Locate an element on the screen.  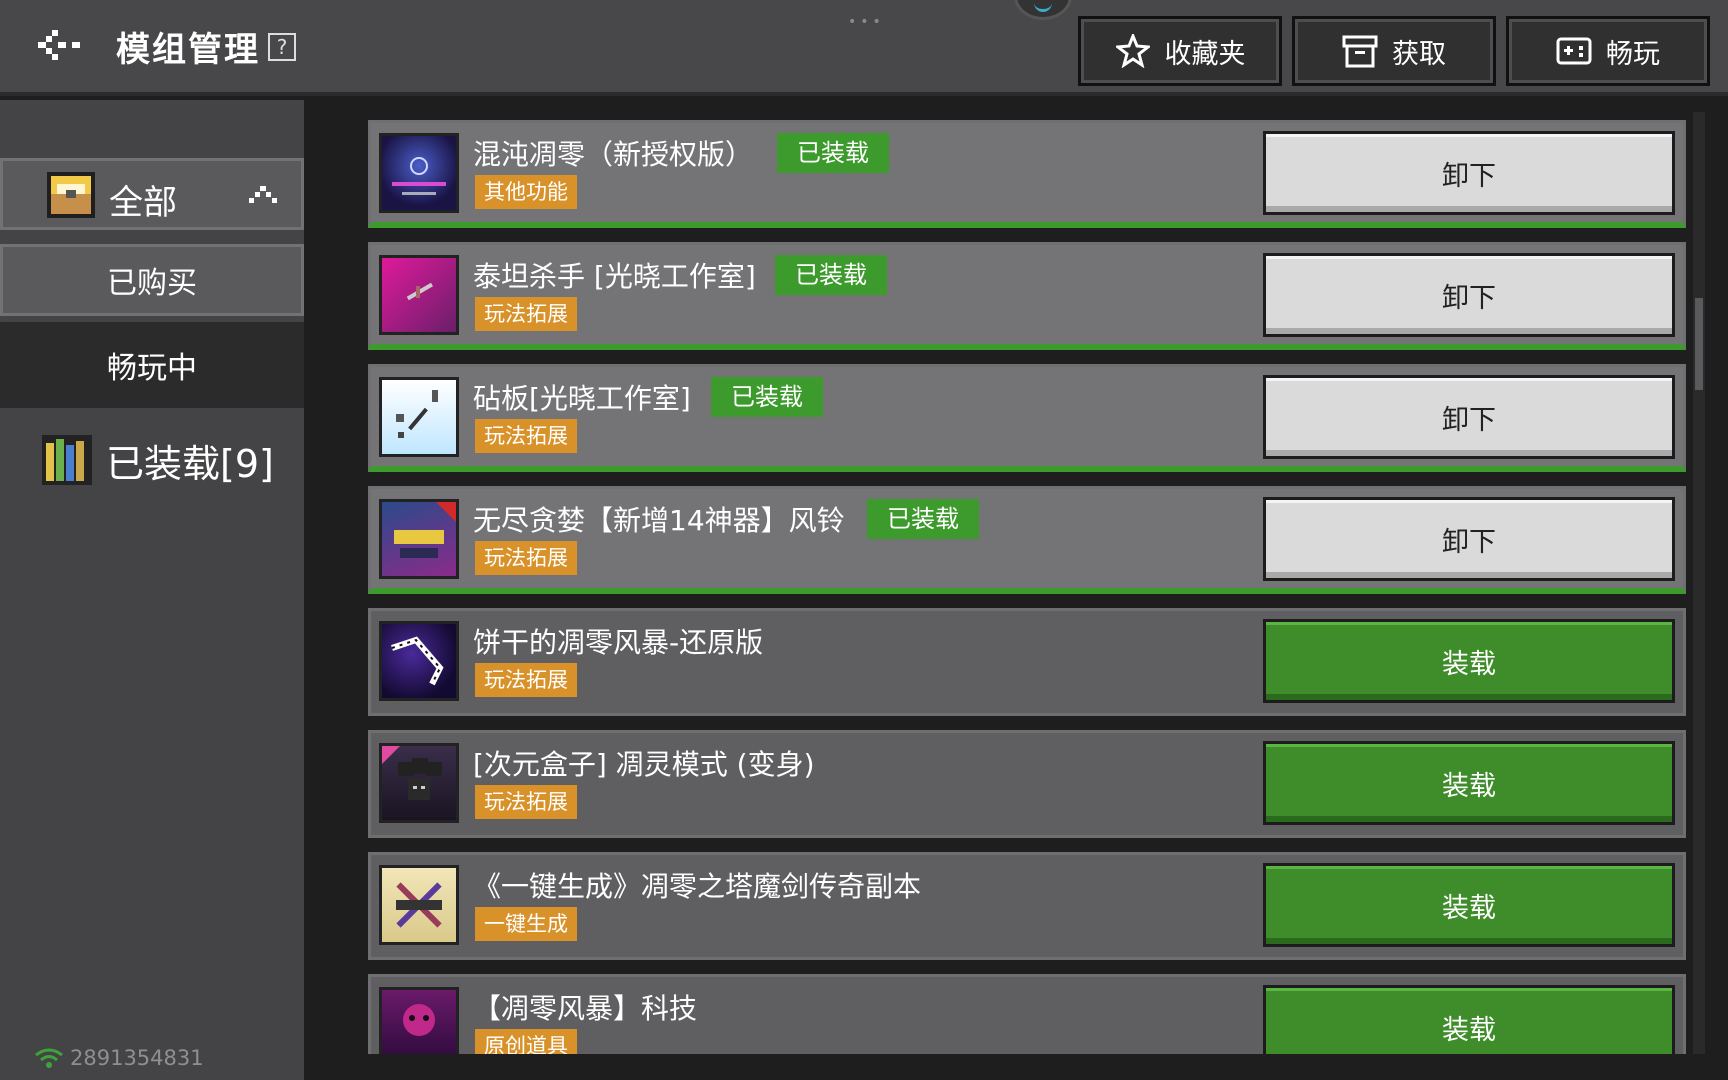
mod-row: [次元盒子] 凋灵模式 (变身) 玩法拓展 装载 is located at coordinates (1027, 784).